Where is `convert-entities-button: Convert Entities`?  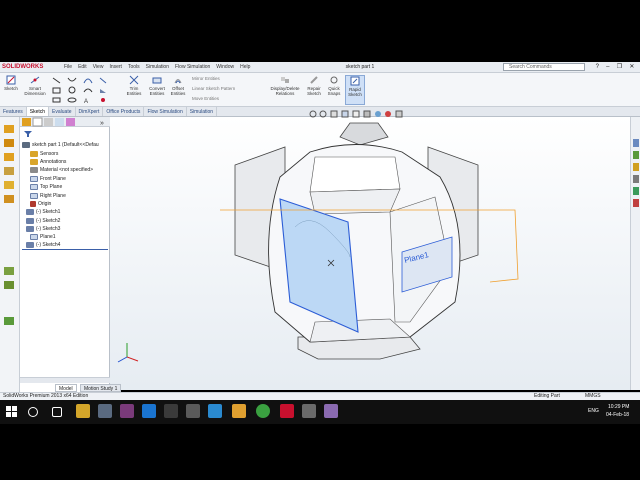 convert-entities-button: Convert Entities is located at coordinates (157, 85).